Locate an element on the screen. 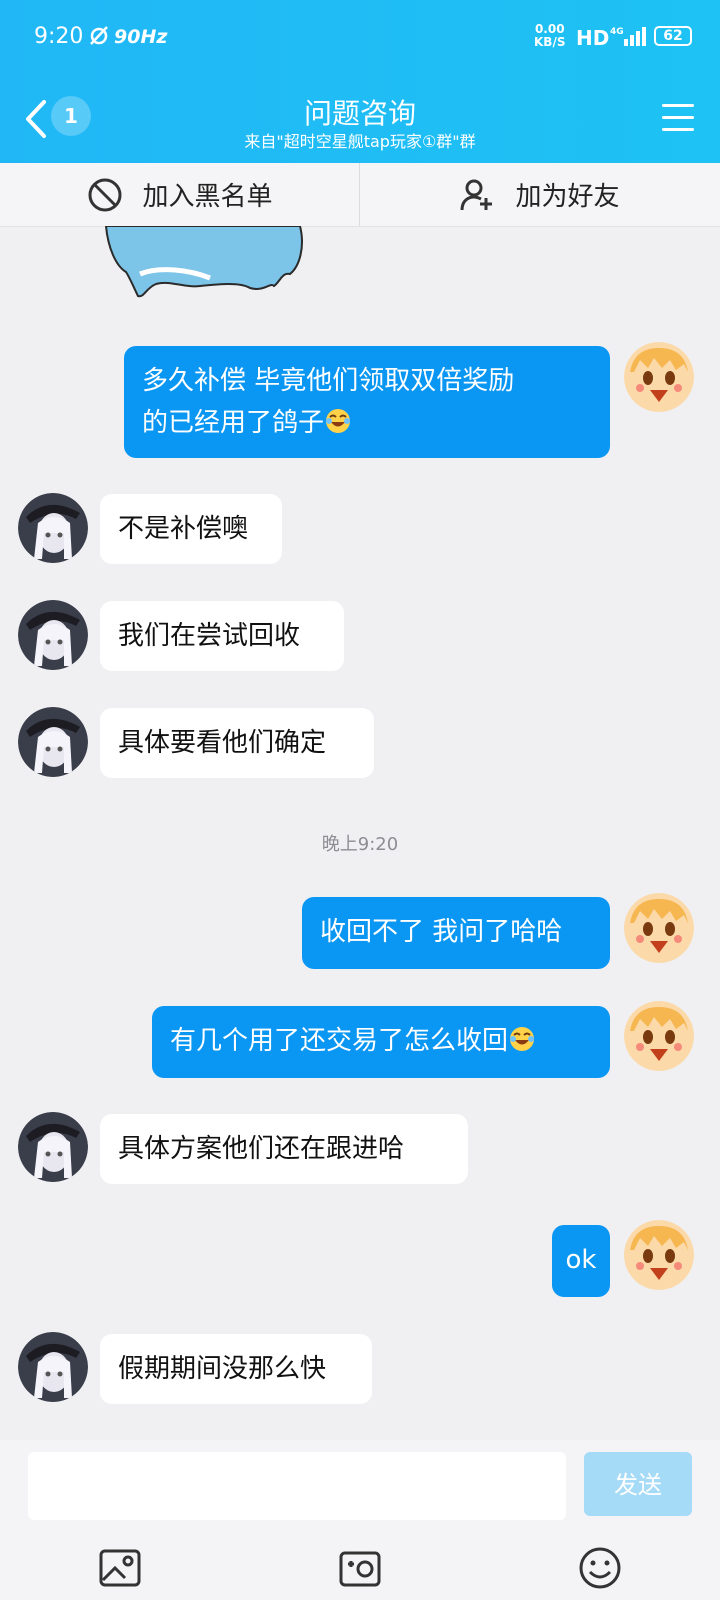  message-bubble-outgoing: 收回不了 我问了哈哈 is located at coordinates (456, 933).